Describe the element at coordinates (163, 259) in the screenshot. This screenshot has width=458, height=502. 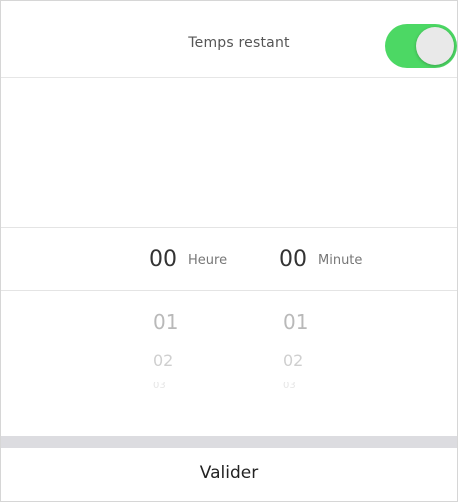
I see `hour-selected-value: 00` at that location.